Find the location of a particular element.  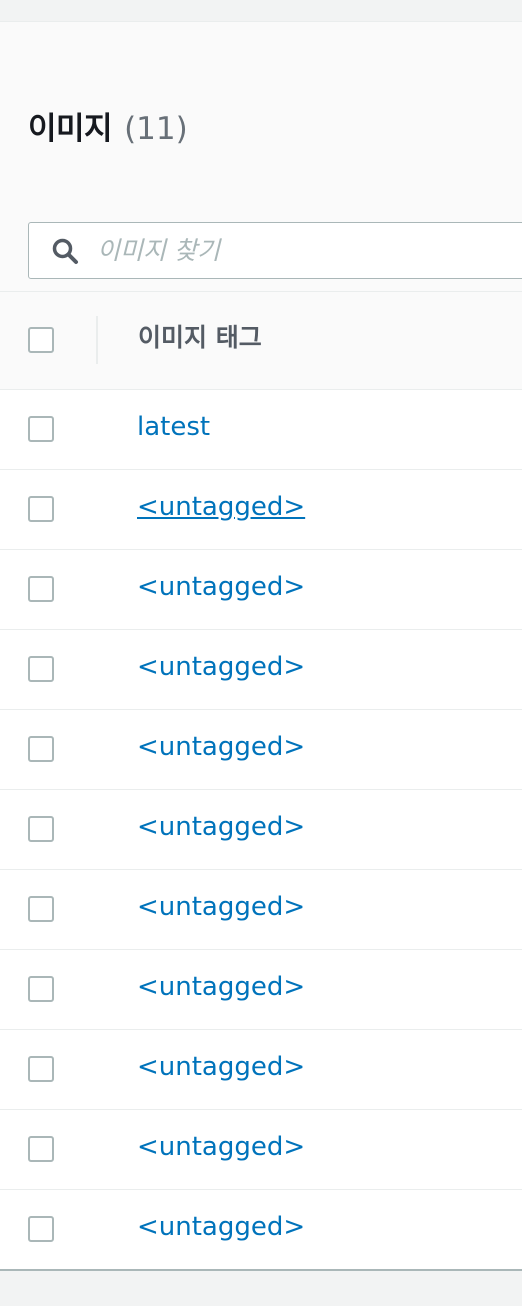

table-header: 이미지 태그 is located at coordinates (261, 341).